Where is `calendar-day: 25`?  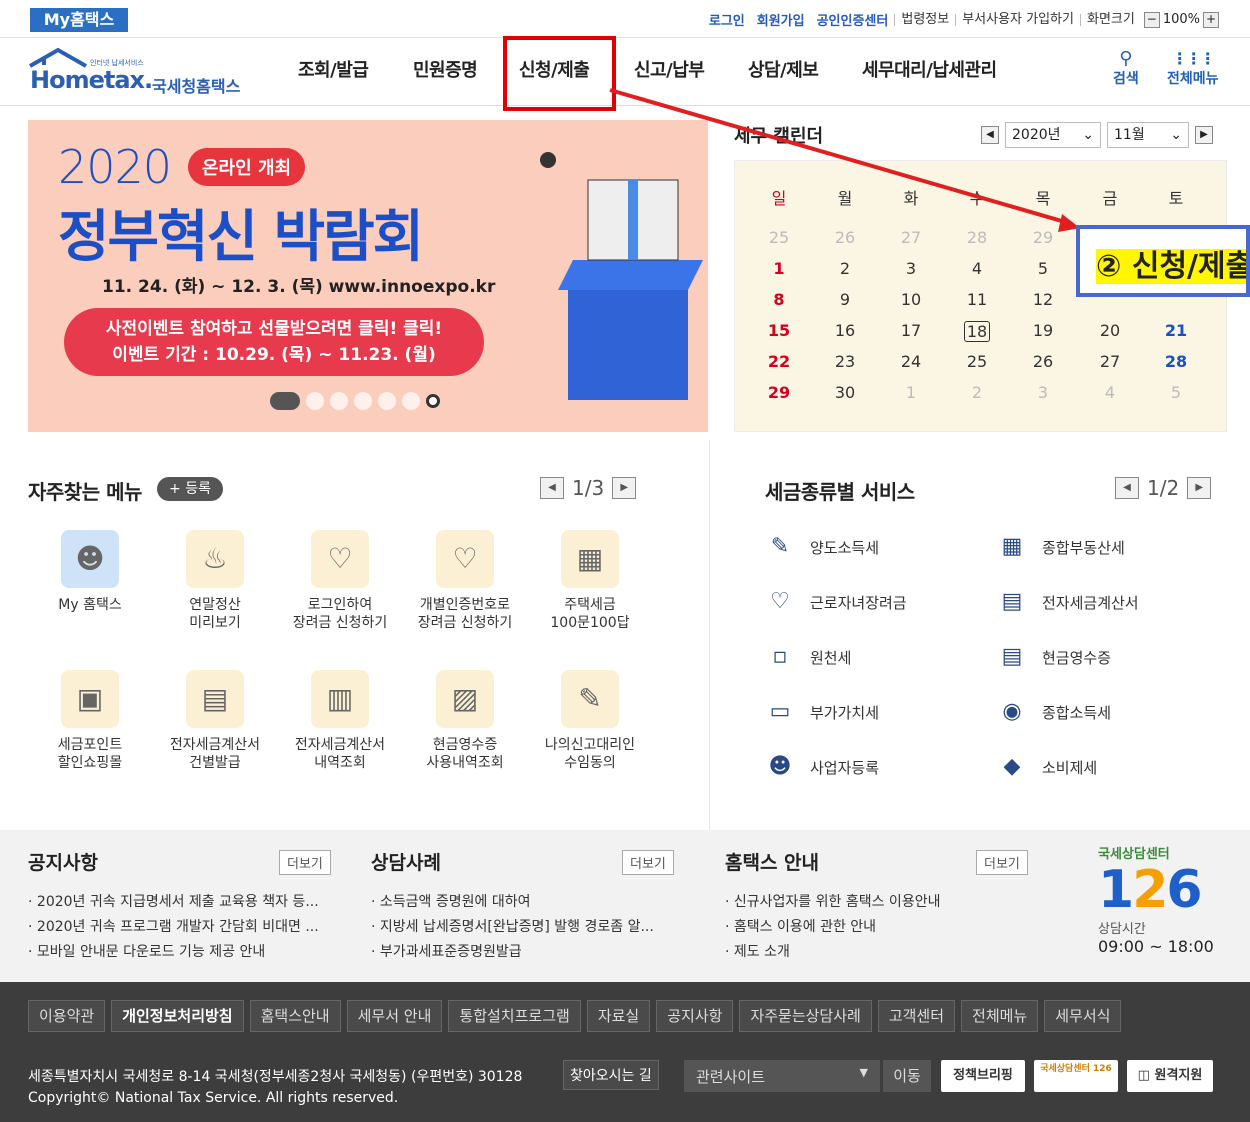
calendar-day: 25 is located at coordinates (977, 361).